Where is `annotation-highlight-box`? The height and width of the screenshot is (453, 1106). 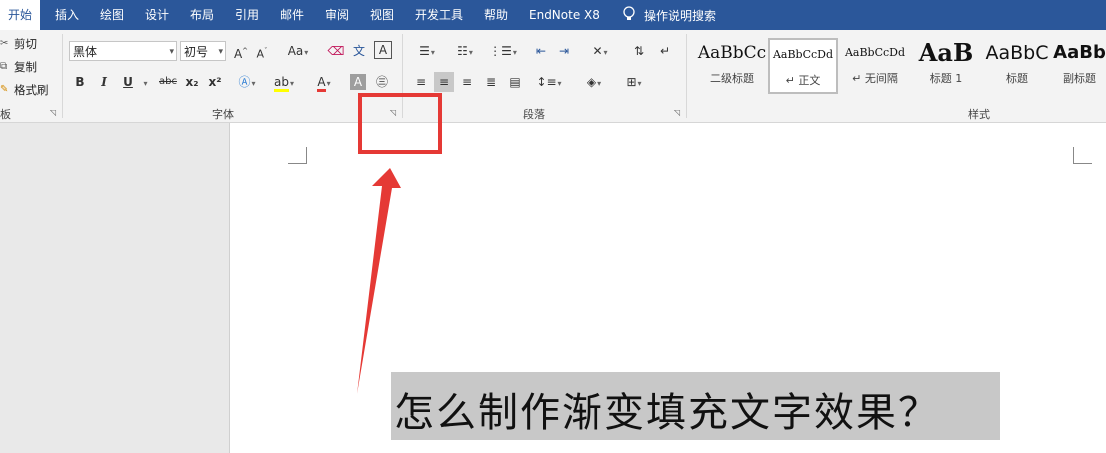
annotation-highlight-box is located at coordinates (400, 123).